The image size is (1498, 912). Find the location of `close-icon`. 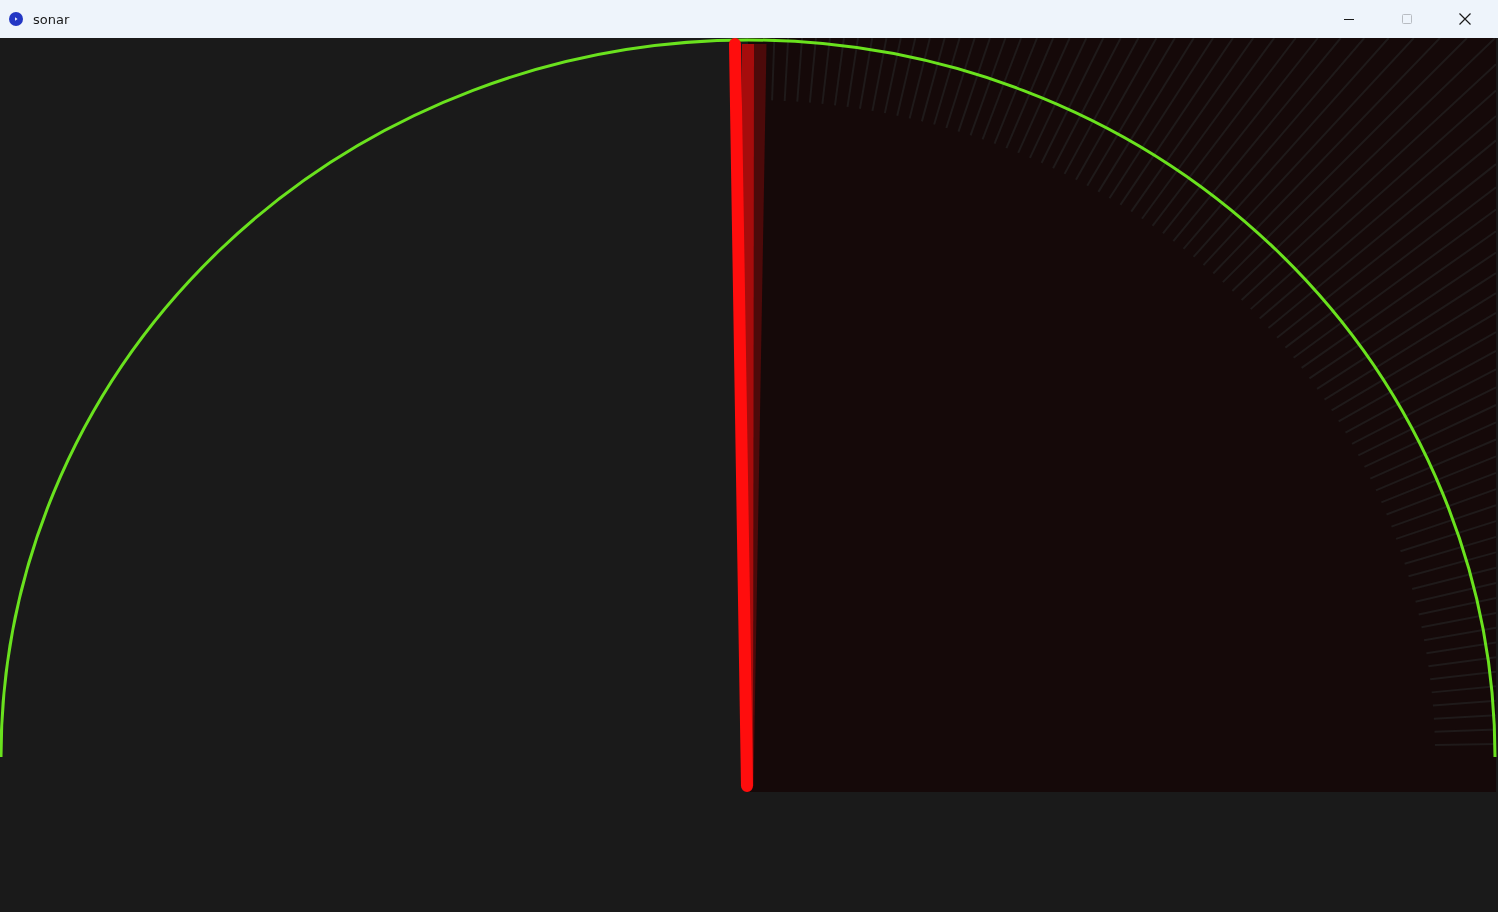

close-icon is located at coordinates (1465, 19).